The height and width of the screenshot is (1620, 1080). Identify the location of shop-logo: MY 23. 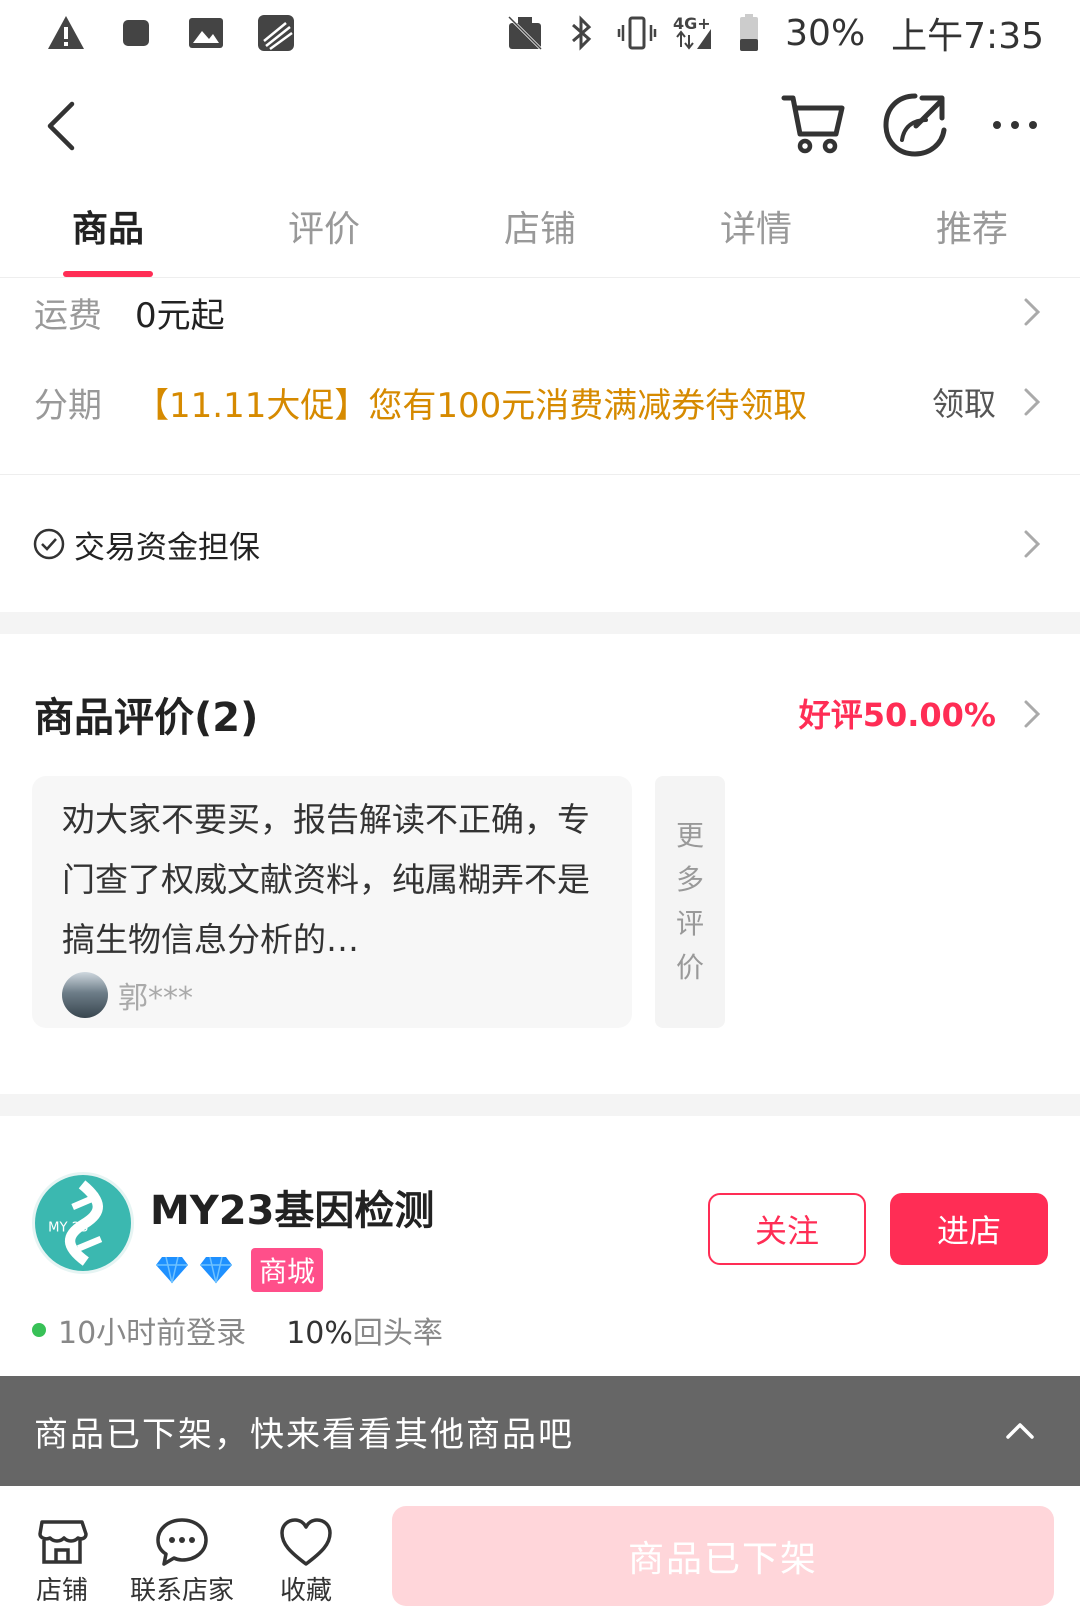
(83, 1223).